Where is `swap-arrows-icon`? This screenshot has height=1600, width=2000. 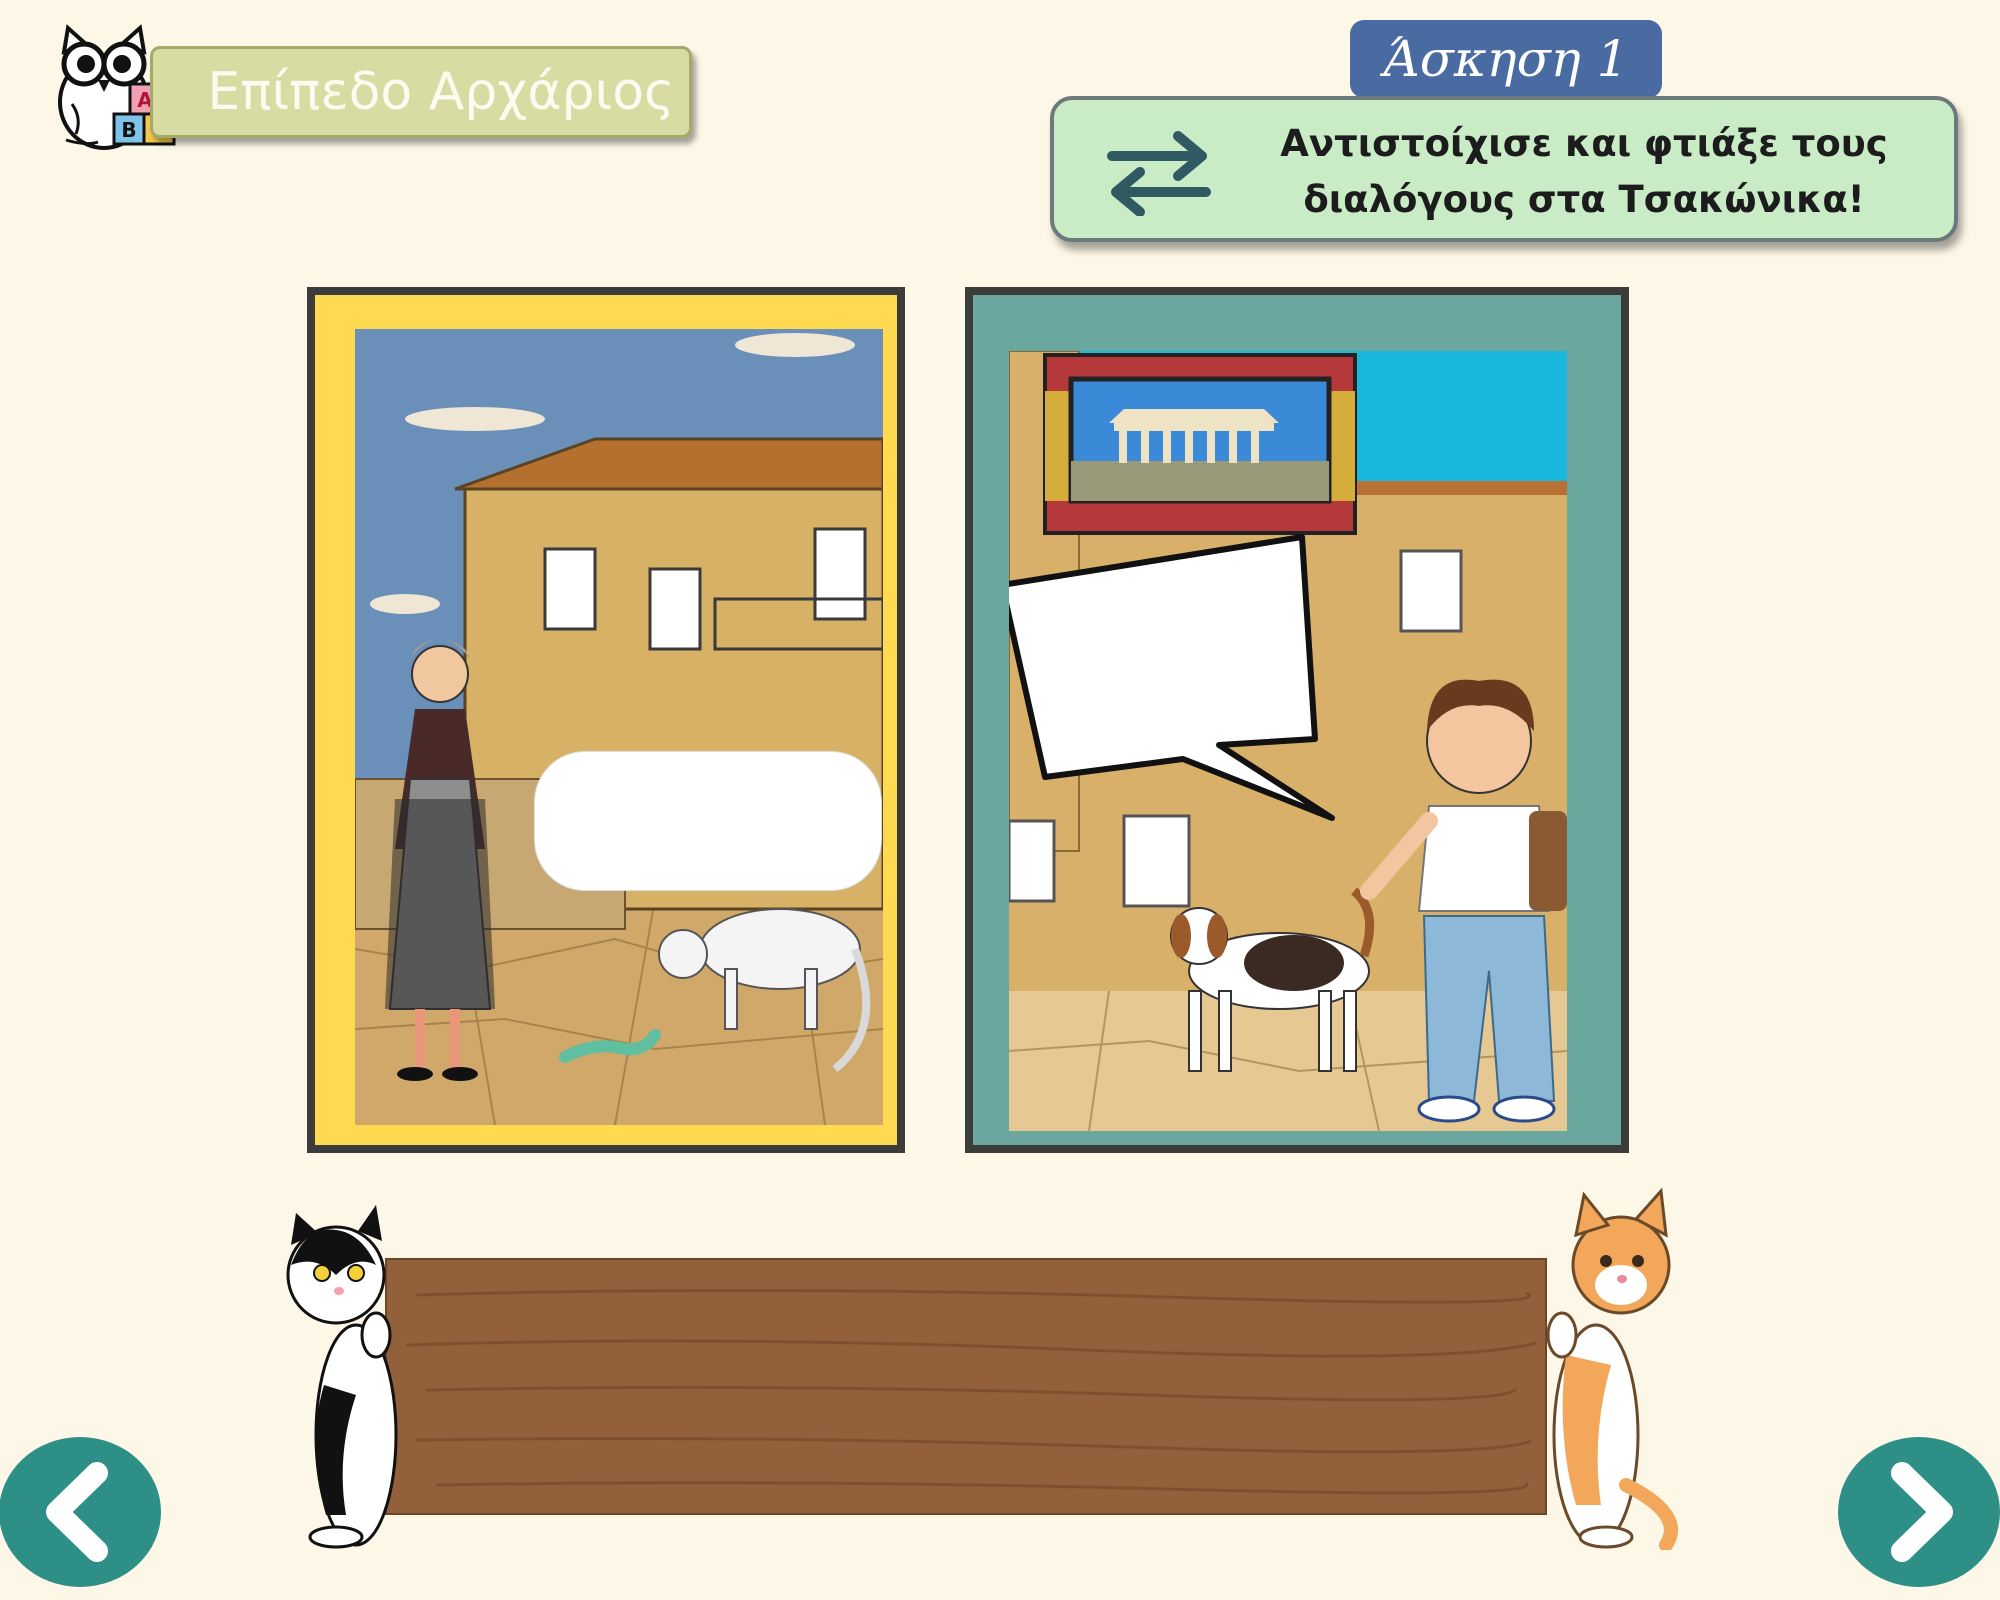 swap-arrows-icon is located at coordinates (1159, 173).